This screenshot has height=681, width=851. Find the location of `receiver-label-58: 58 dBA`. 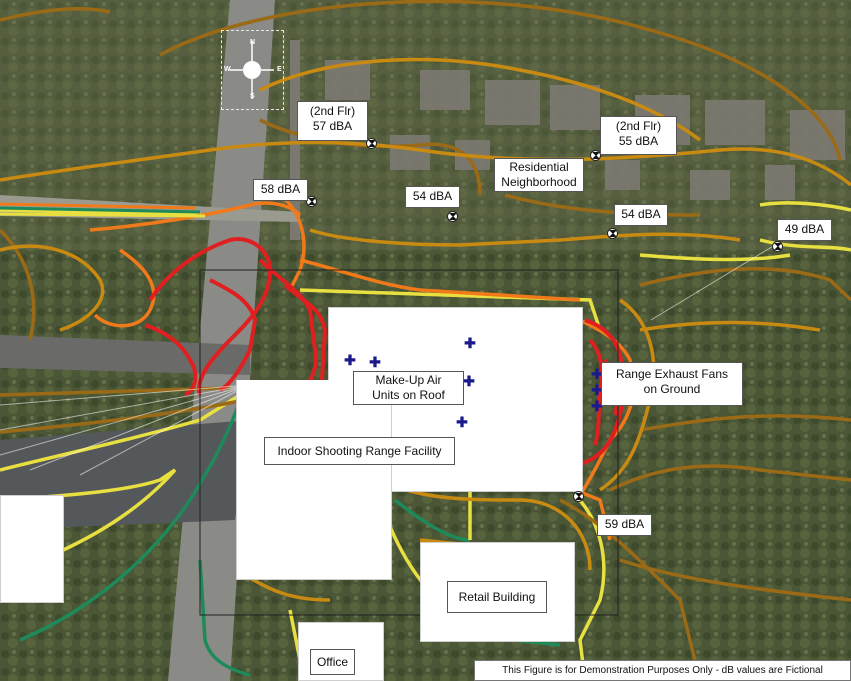

receiver-label-58: 58 dBA is located at coordinates (280, 190).